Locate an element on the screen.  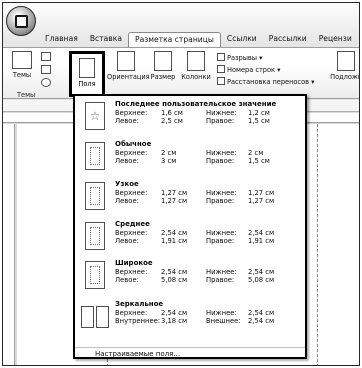
preset-name: Среднее is located at coordinates (132, 224).